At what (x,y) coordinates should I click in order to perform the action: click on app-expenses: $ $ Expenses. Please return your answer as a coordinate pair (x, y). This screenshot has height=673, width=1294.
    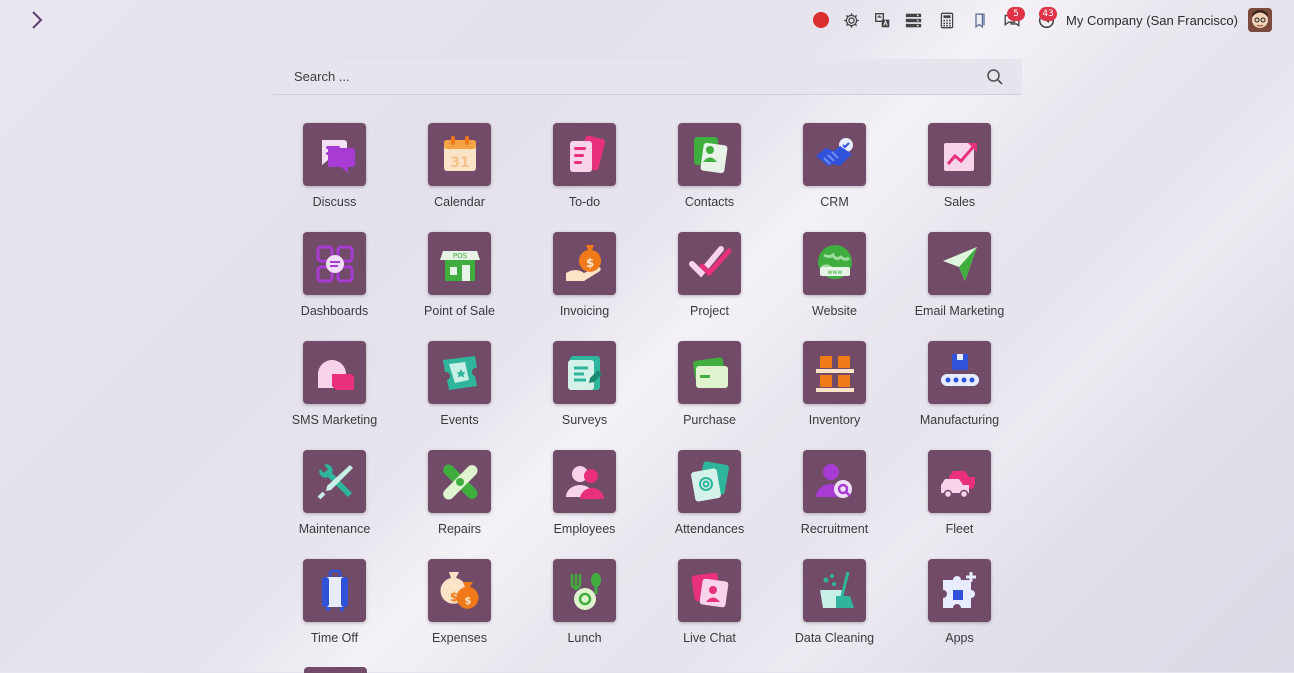
    Looking at the image, I should click on (459, 604).